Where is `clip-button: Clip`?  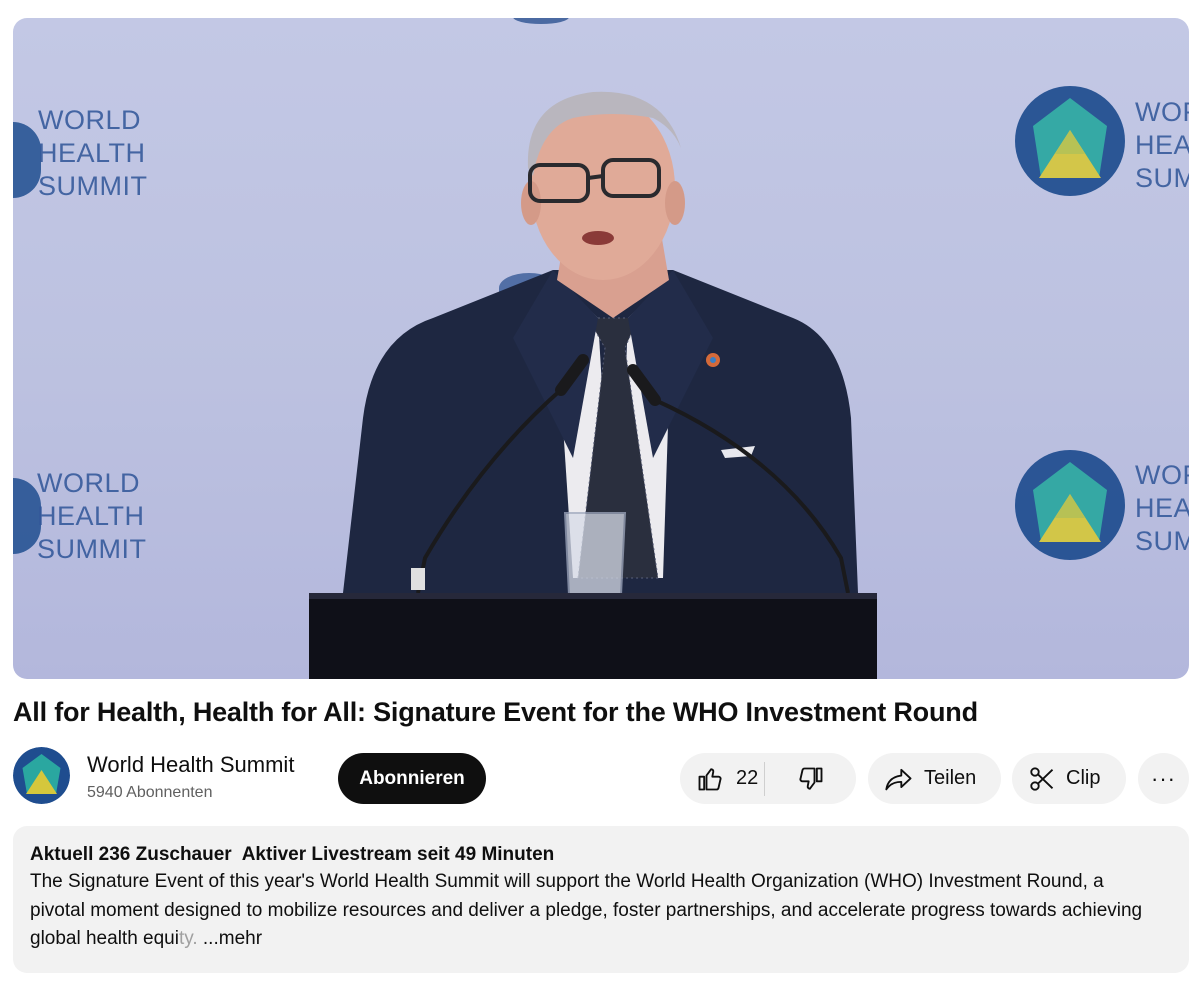 clip-button: Clip is located at coordinates (1069, 778).